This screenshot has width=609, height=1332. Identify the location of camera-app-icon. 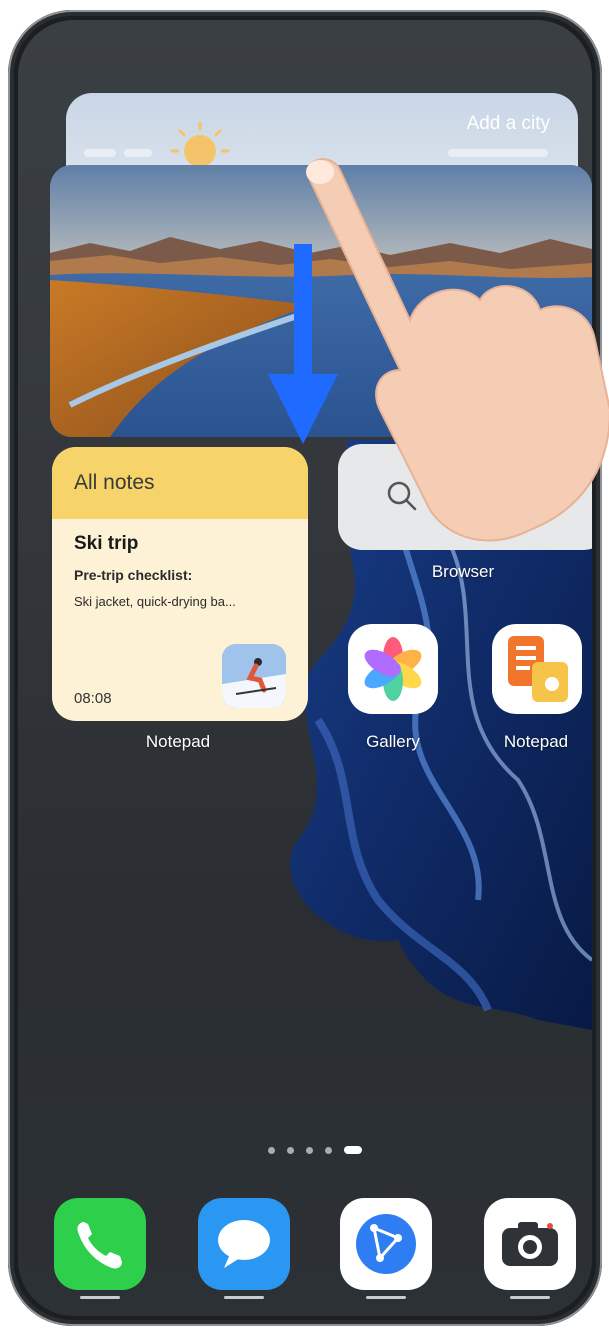
(530, 1244).